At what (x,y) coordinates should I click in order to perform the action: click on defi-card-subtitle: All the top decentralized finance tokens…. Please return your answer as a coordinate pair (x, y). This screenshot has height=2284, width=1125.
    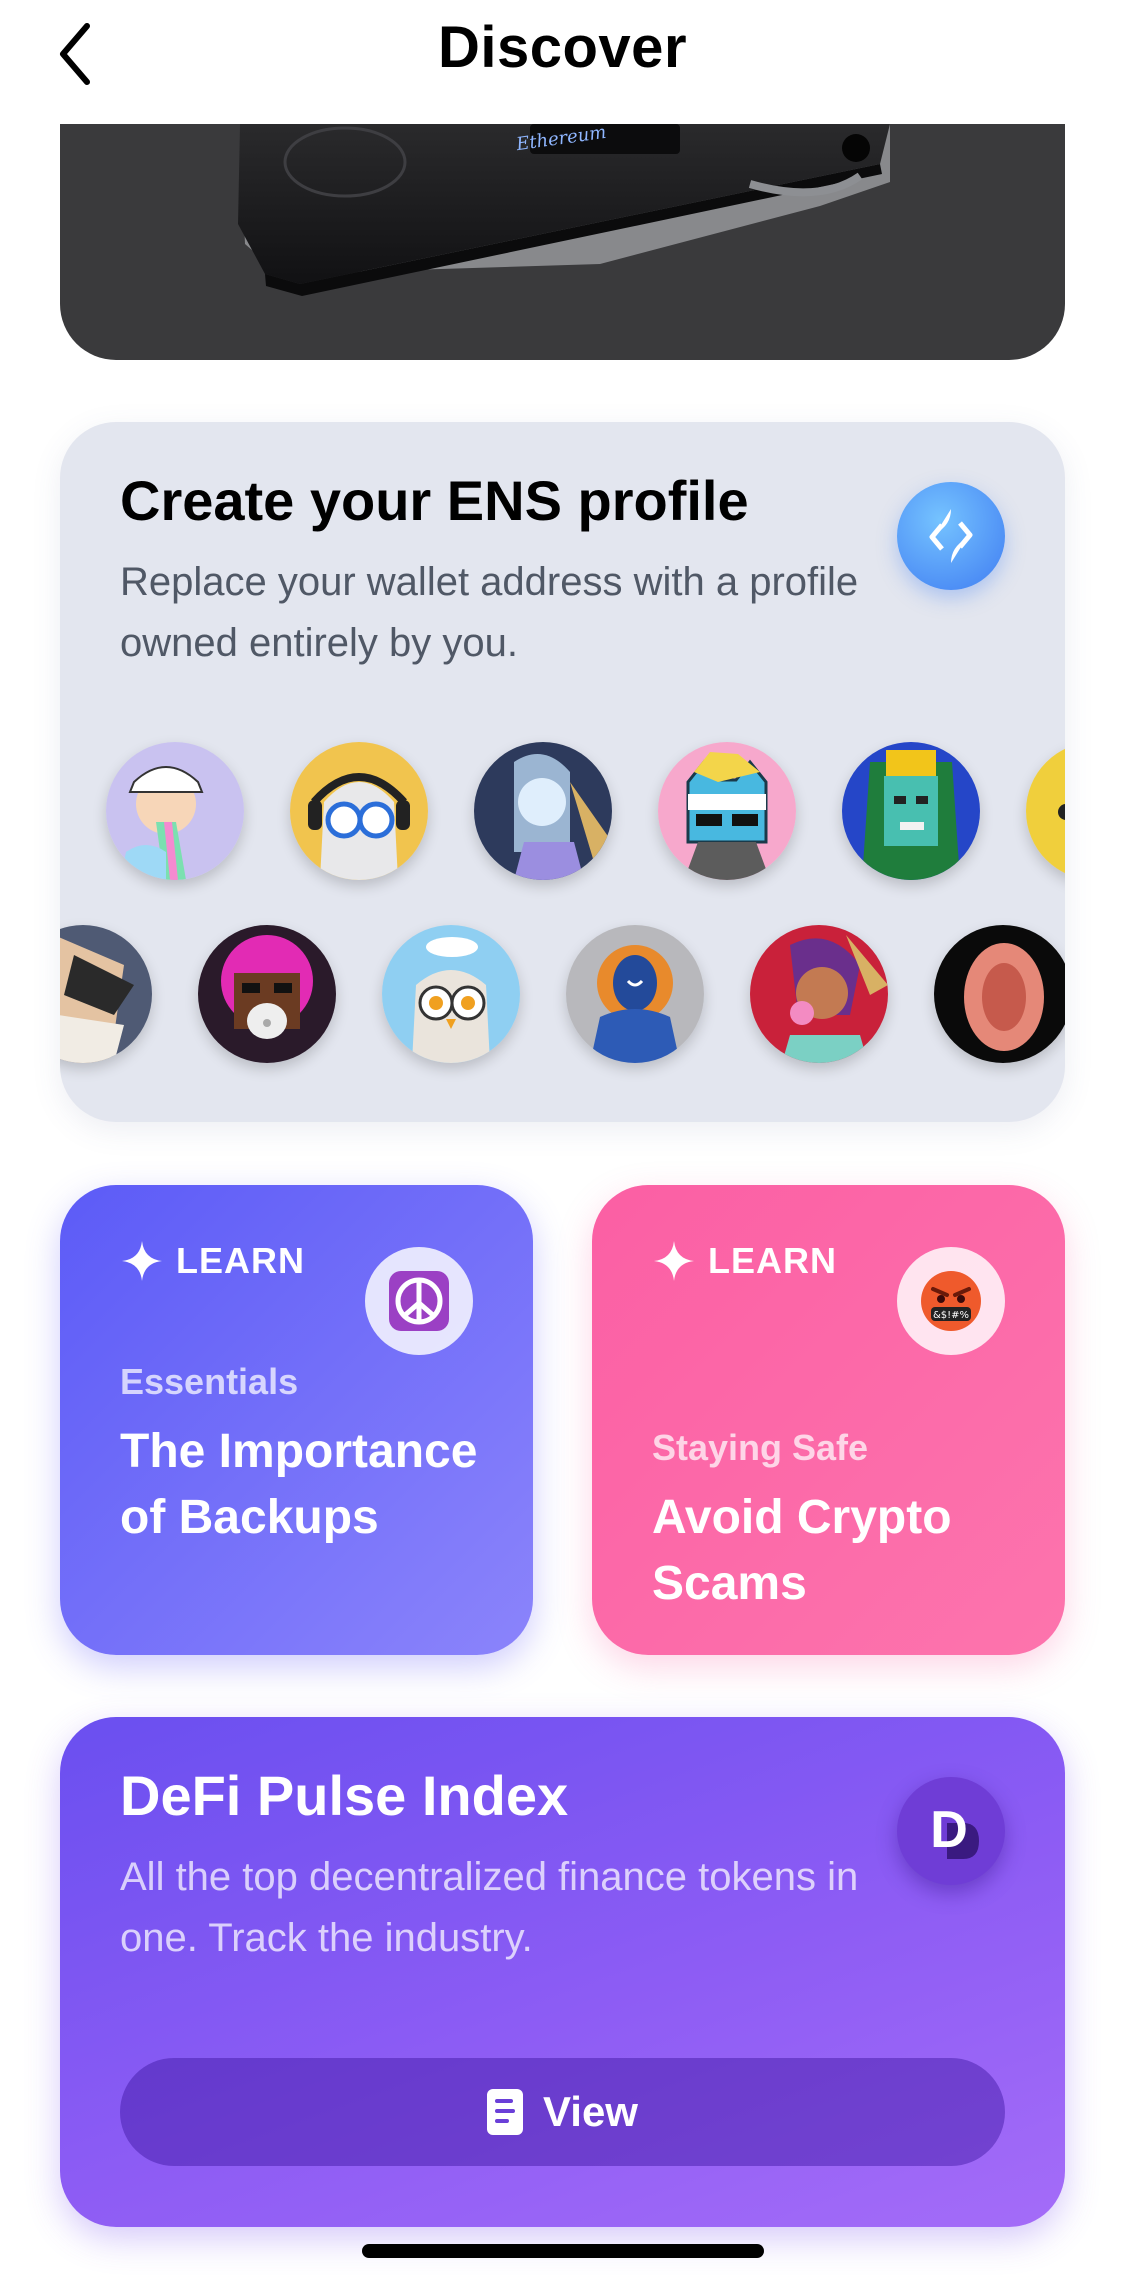
    Looking at the image, I should click on (489, 1907).